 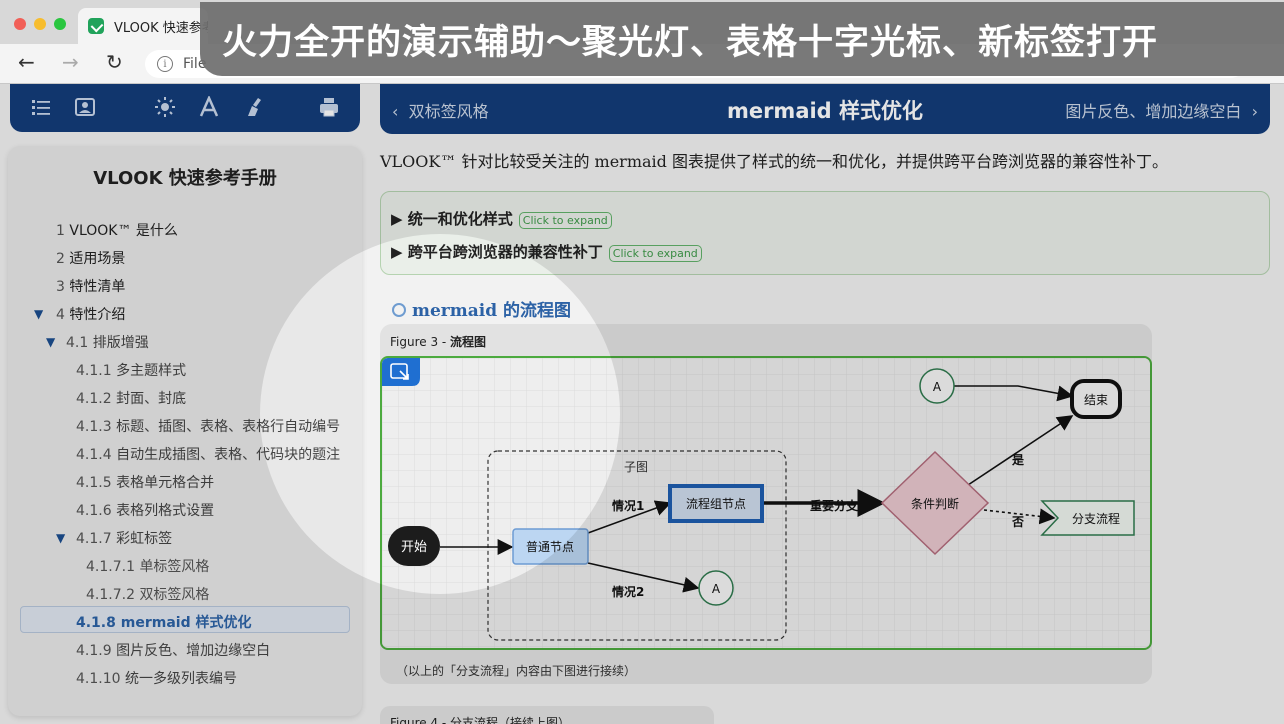 I want to click on info-icon: i, so click(x=165, y=64).